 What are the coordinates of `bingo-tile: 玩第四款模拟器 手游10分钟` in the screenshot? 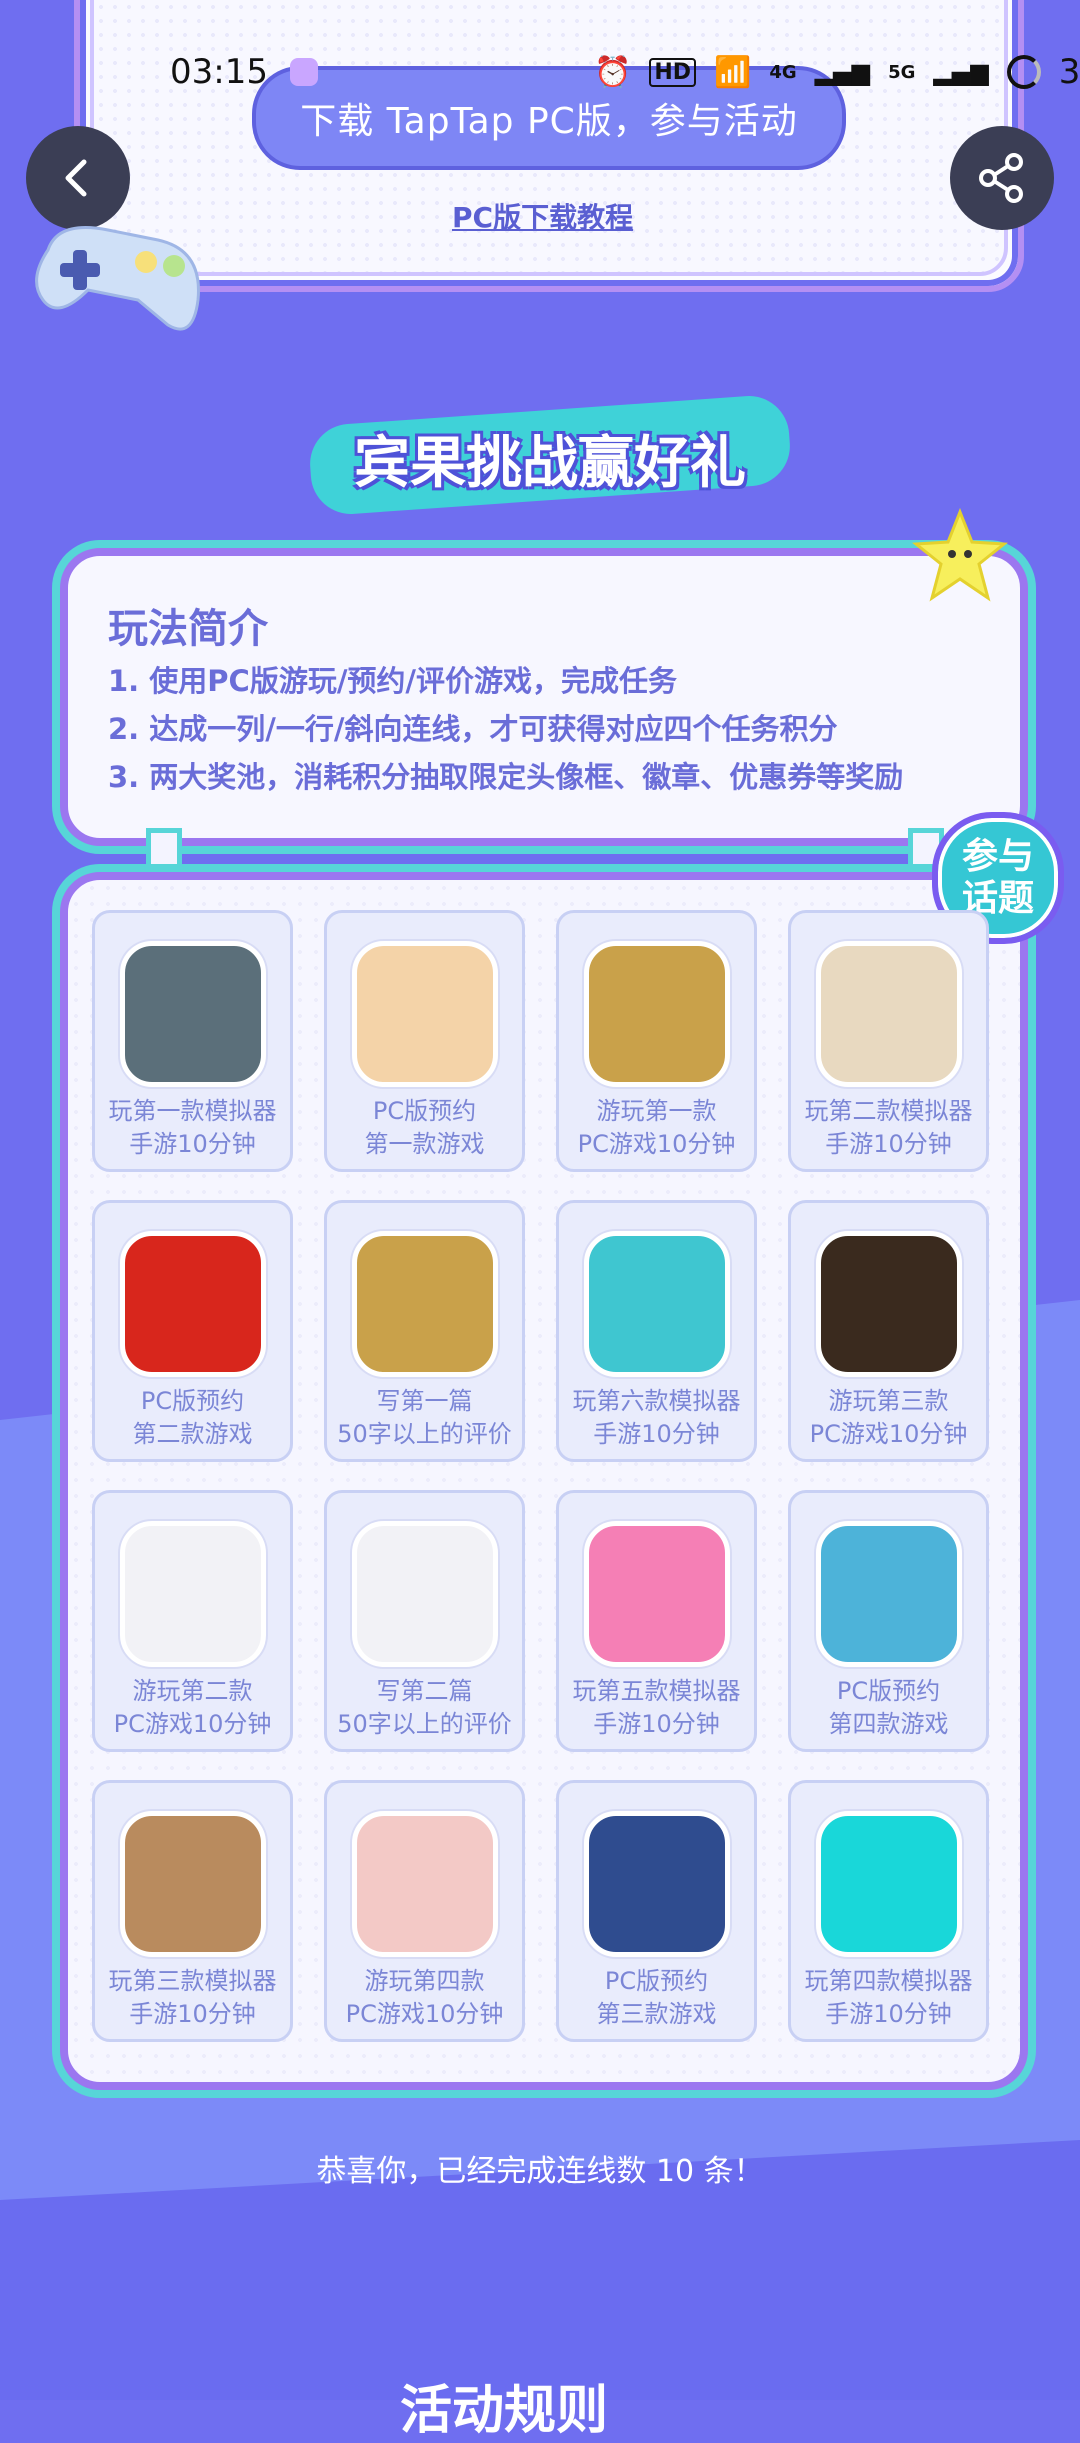 It's located at (888, 1911).